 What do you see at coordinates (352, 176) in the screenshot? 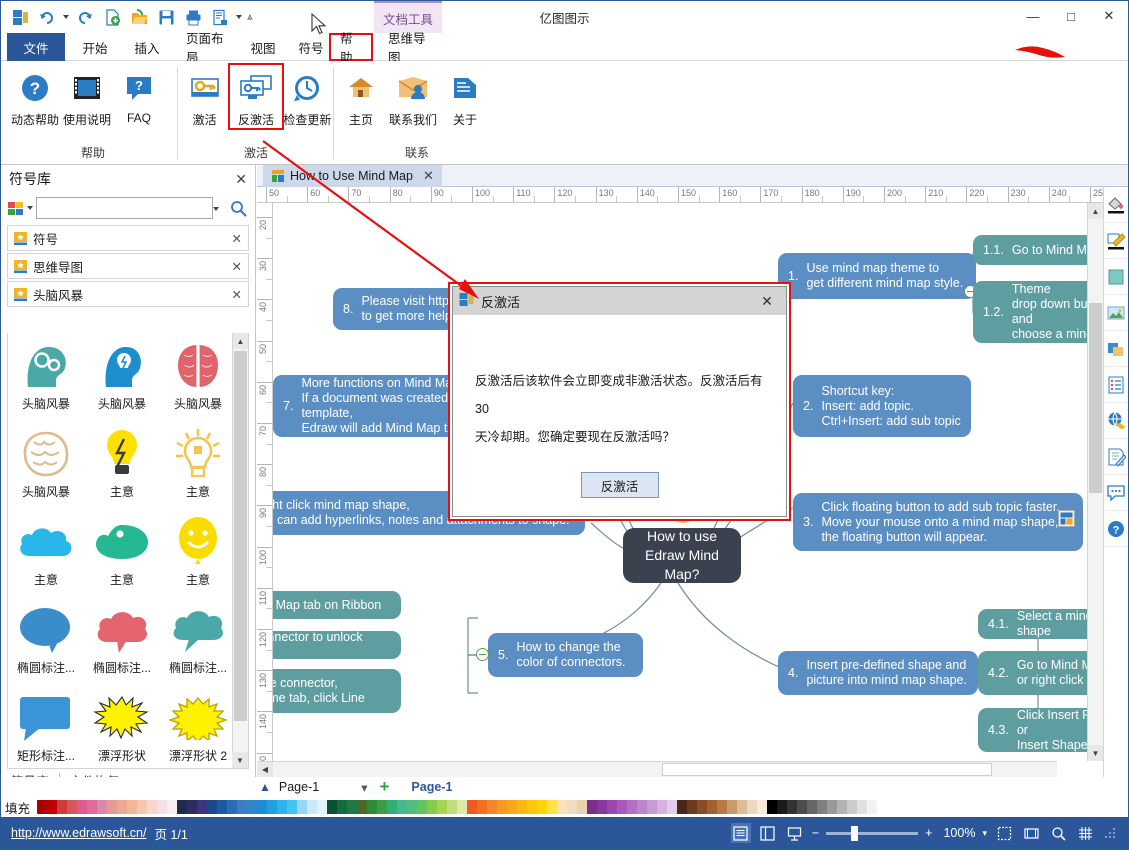
I see `document-tab: How to Use Mind Map ✕` at bounding box center [352, 176].